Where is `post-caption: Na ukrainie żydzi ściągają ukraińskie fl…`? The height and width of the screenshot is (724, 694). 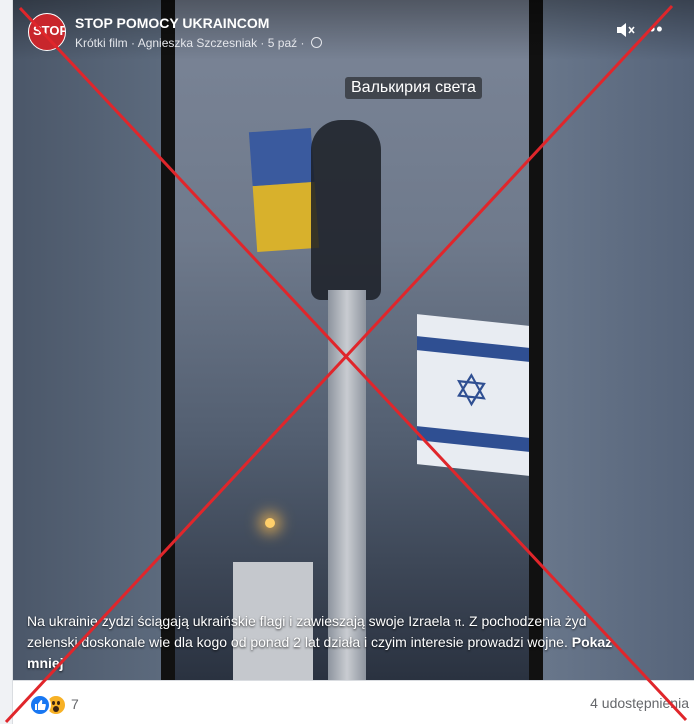 post-caption: Na ukrainie żydzi ściągają ukraińskie fl… is located at coordinates (327, 642).